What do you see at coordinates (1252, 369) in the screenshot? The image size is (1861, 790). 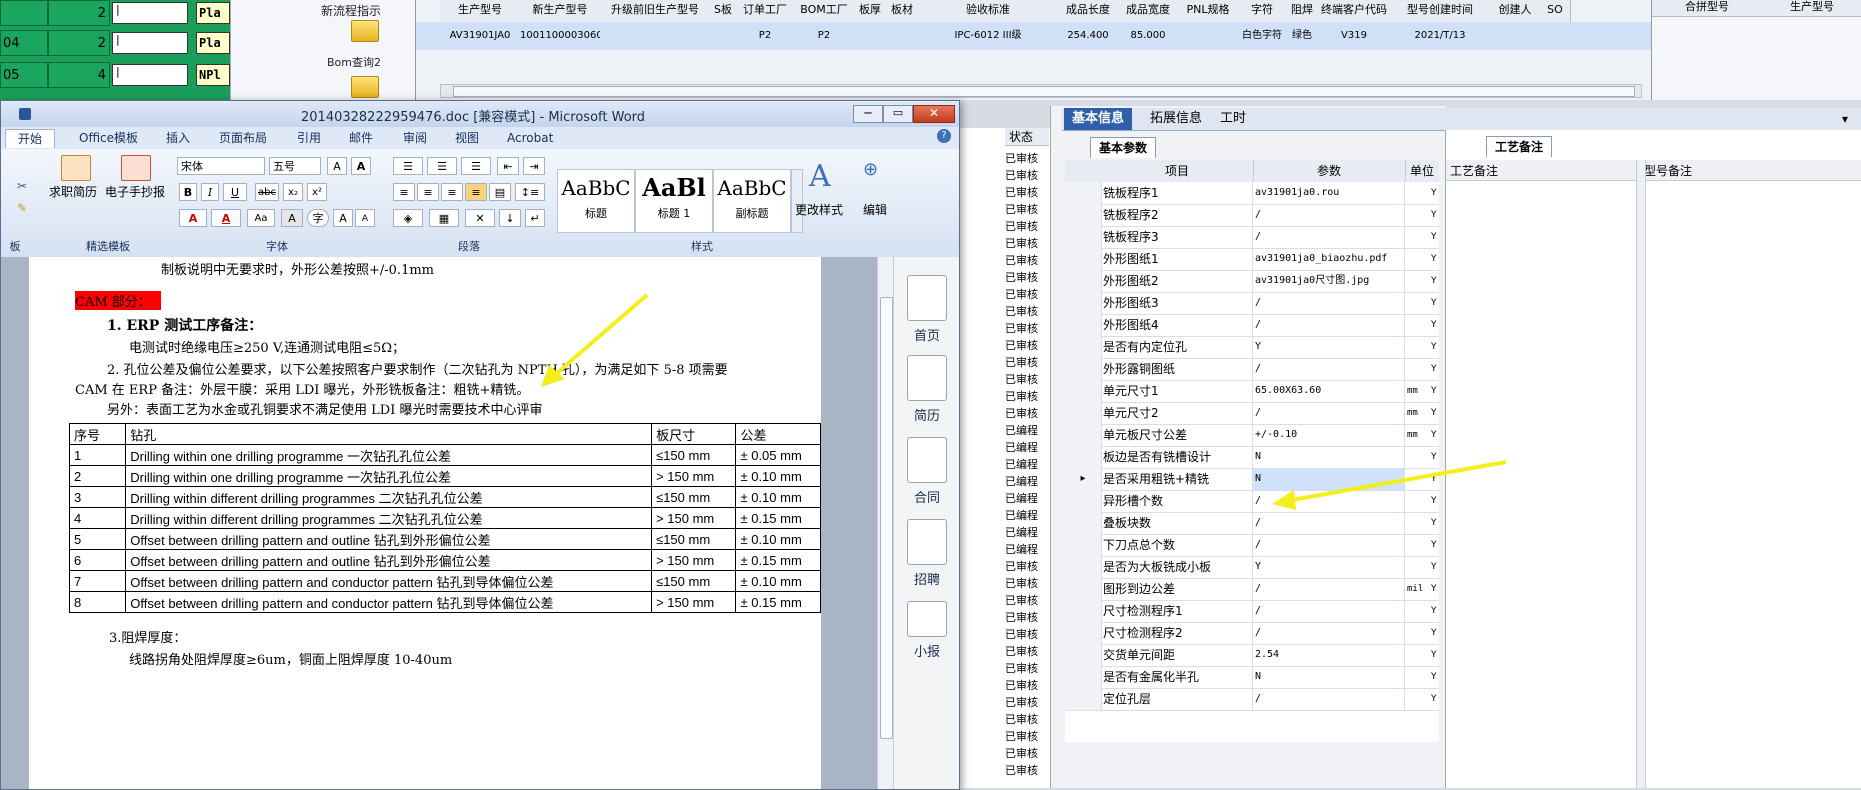 I see `param-row: 外形露铜图纸 / Y` at bounding box center [1252, 369].